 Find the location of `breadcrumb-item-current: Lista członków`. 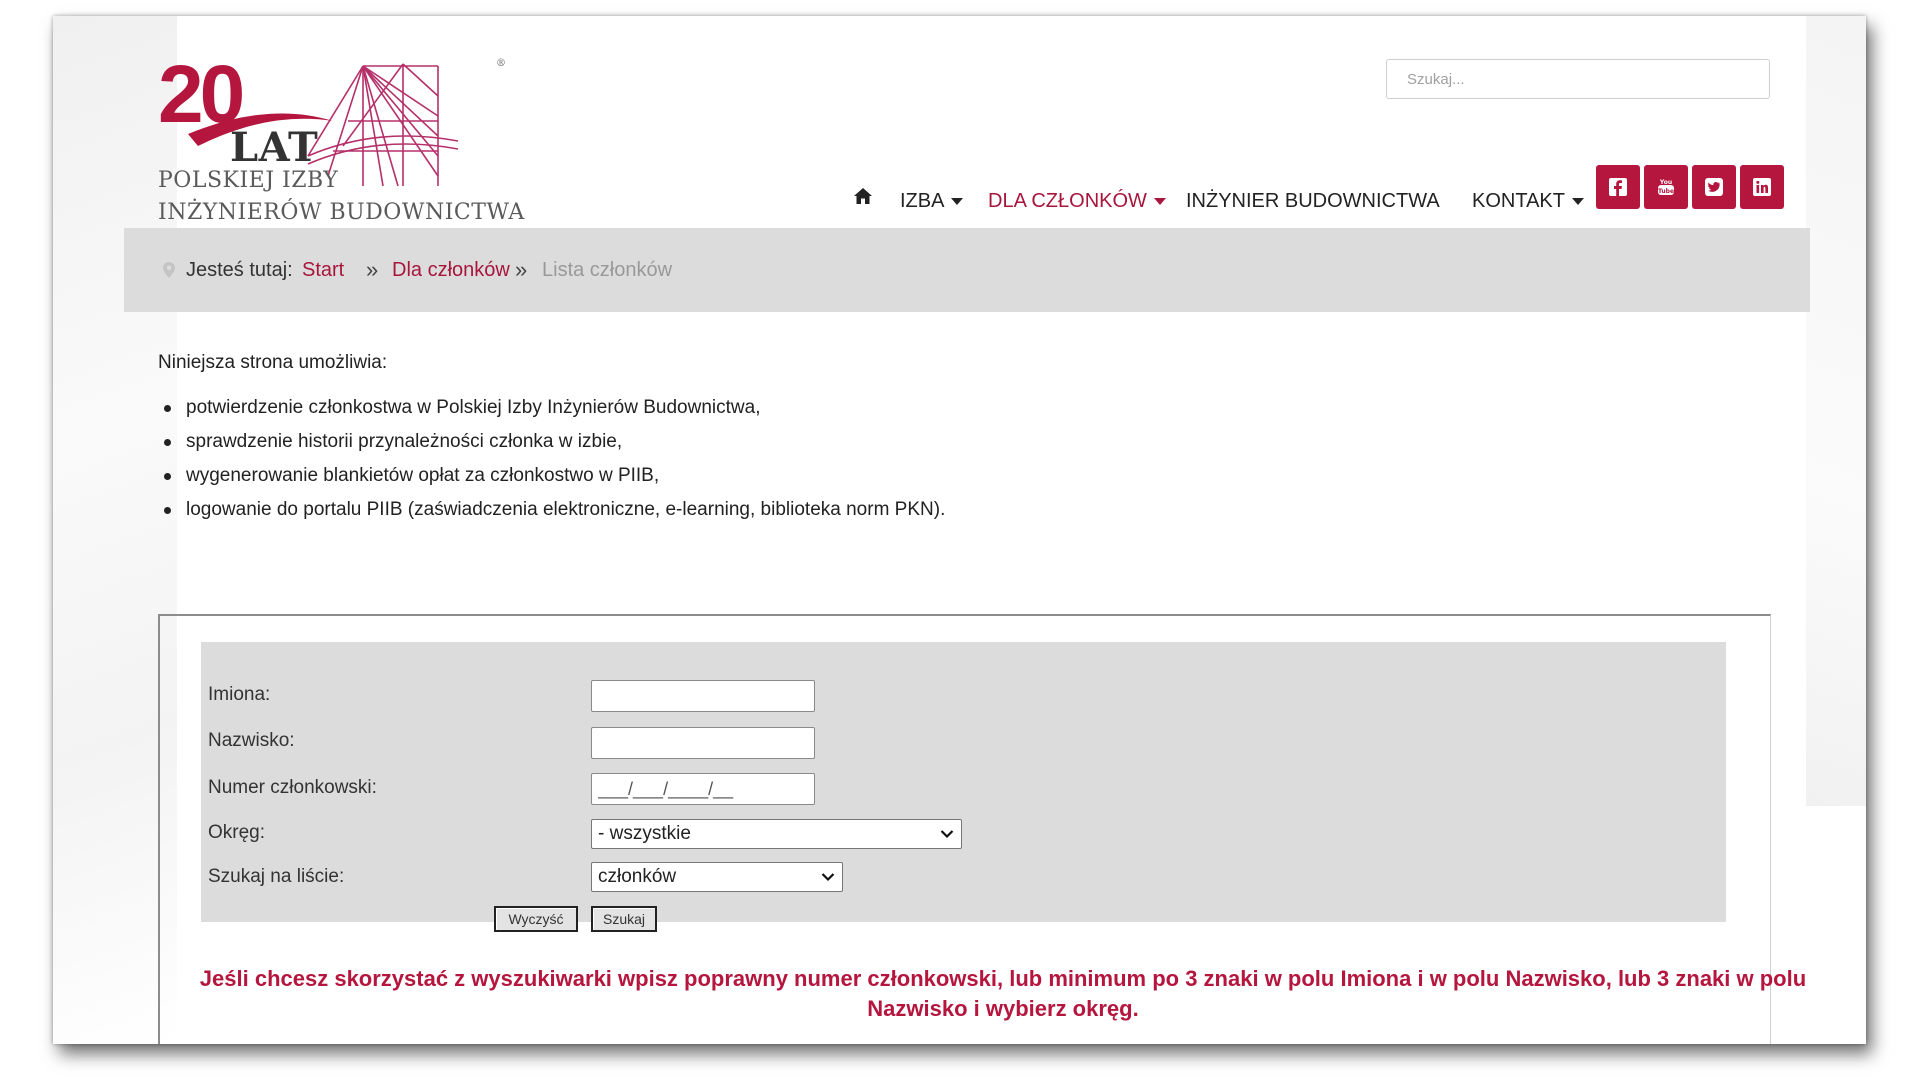

breadcrumb-item-current: Lista członków is located at coordinates (607, 270).